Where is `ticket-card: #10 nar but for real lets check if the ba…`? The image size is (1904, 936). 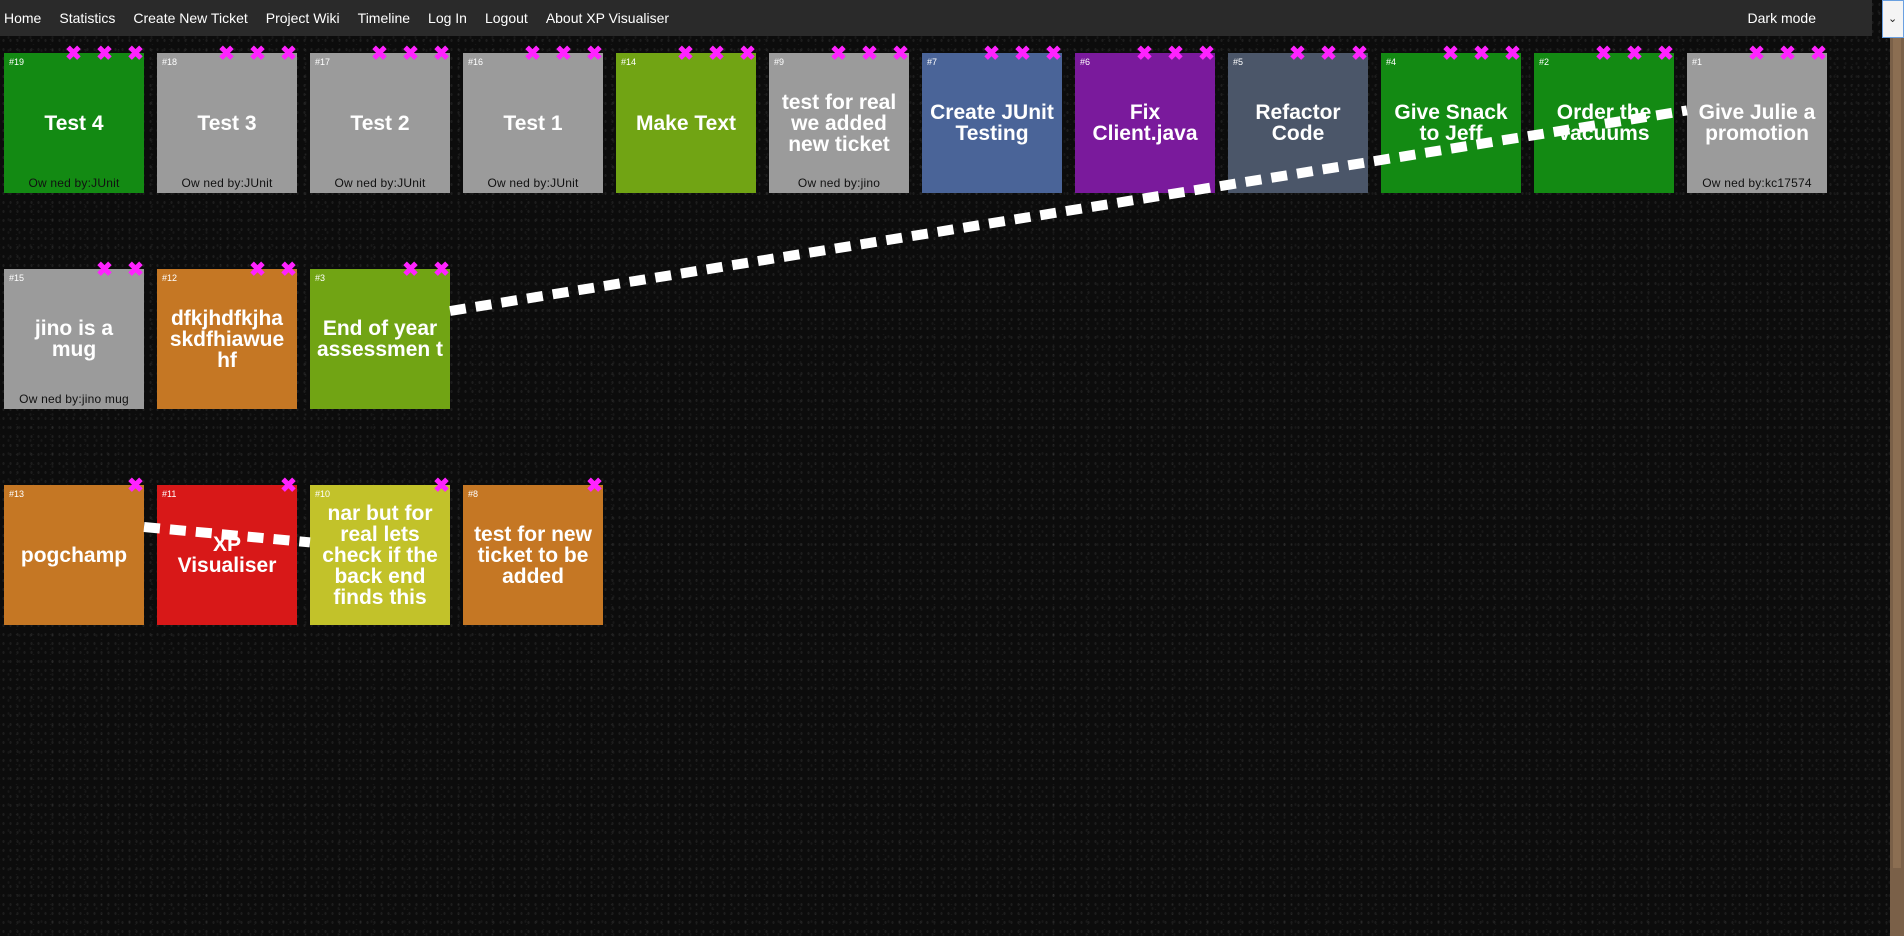
ticket-card: #10 nar but for real lets check if the ba… is located at coordinates (380, 550).